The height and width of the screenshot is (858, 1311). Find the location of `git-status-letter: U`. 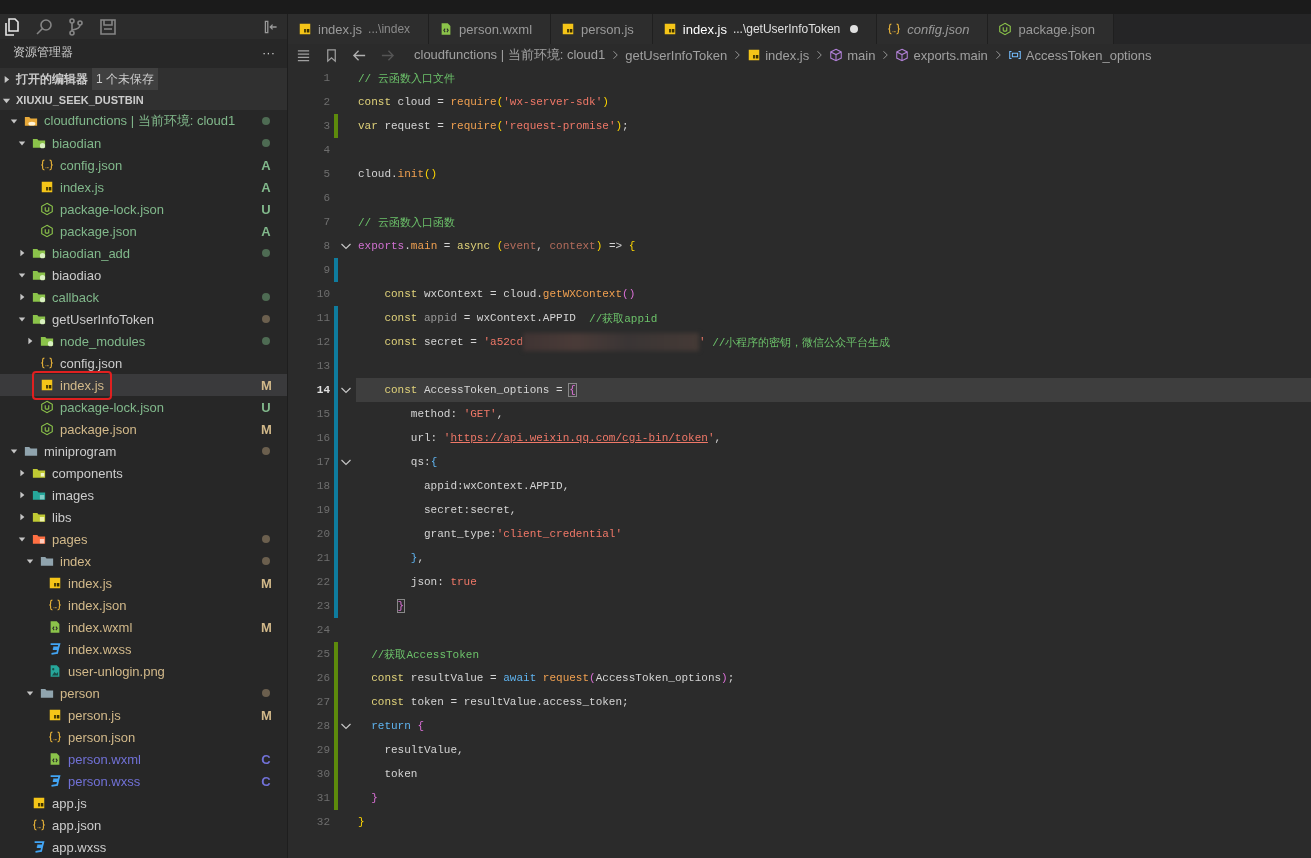

git-status-letter: U is located at coordinates (266, 209).